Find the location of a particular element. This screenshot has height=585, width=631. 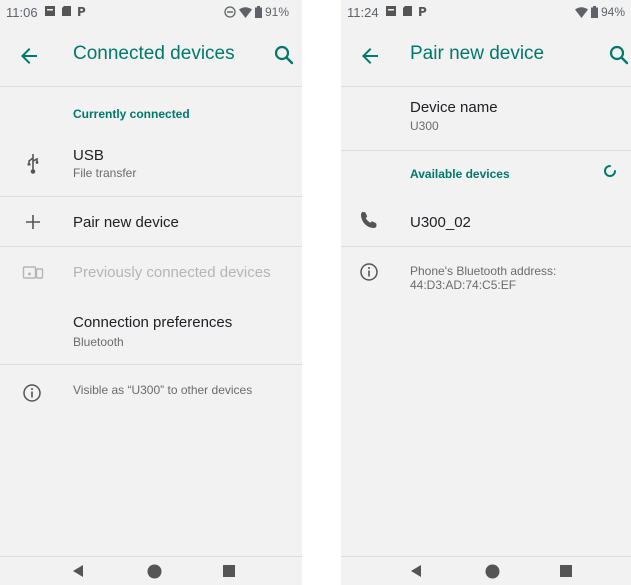

device-name-label: U300_02 is located at coordinates (440, 222).